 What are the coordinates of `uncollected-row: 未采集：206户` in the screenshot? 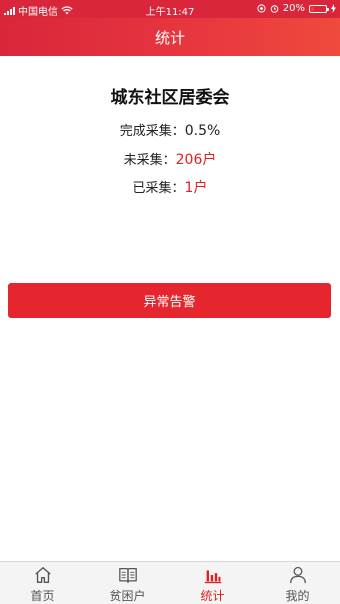 It's located at (170, 159).